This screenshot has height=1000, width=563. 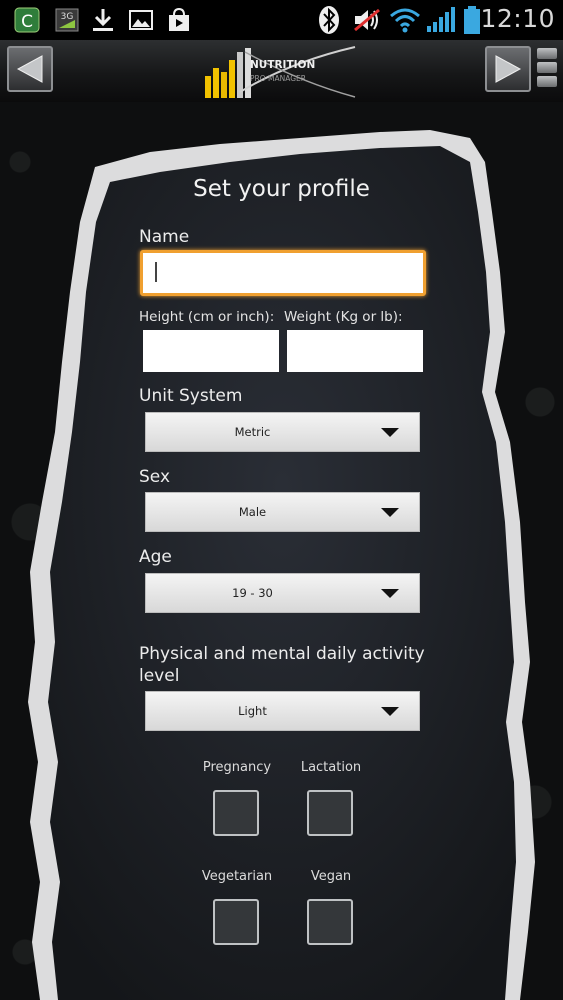 What do you see at coordinates (517, 18) in the screenshot?
I see `clock: 12:10` at bounding box center [517, 18].